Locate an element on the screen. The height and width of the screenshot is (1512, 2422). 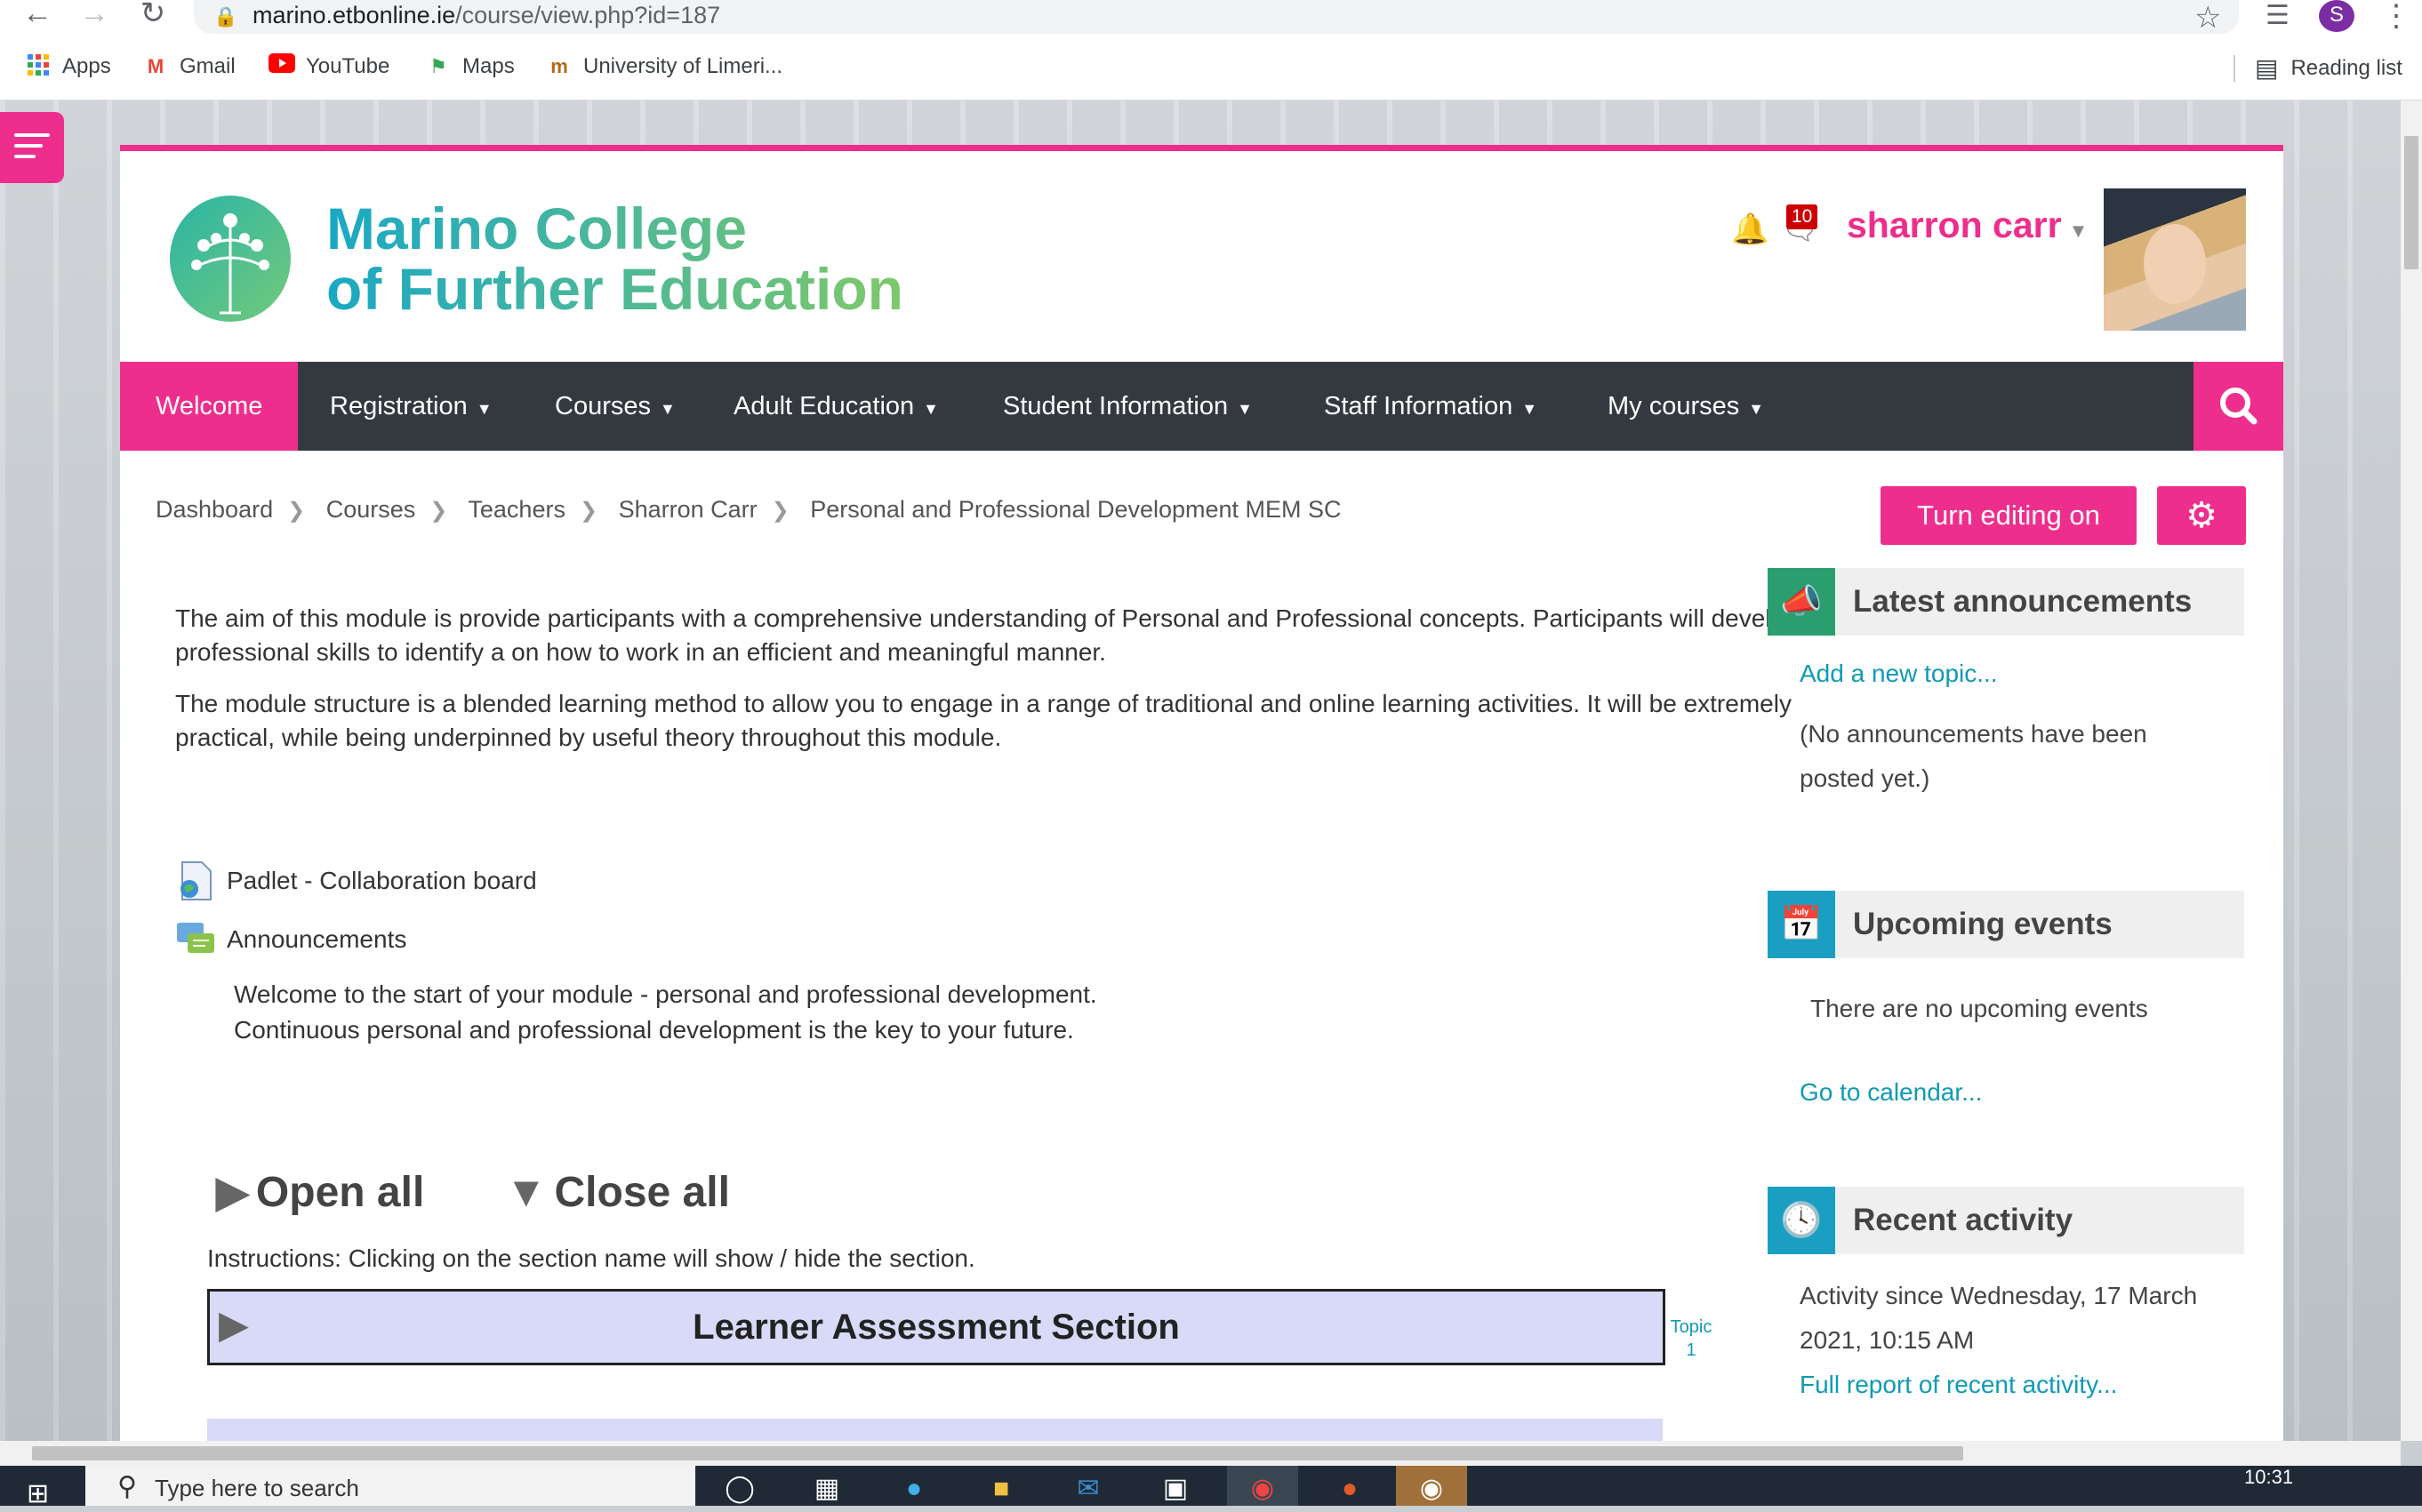
nav-student-information: Student Information ▼ is located at coordinates (1128, 406).